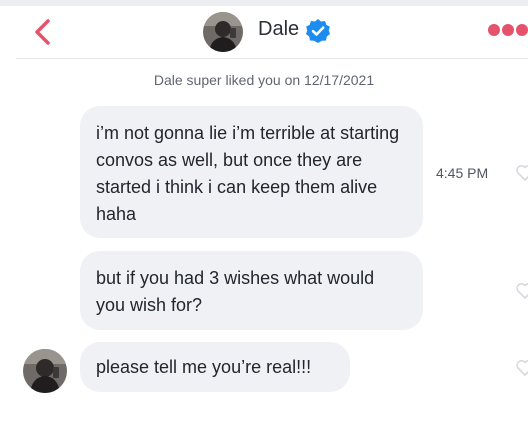 This screenshot has height=443, width=528. I want to click on match-avatar, so click(223, 32).